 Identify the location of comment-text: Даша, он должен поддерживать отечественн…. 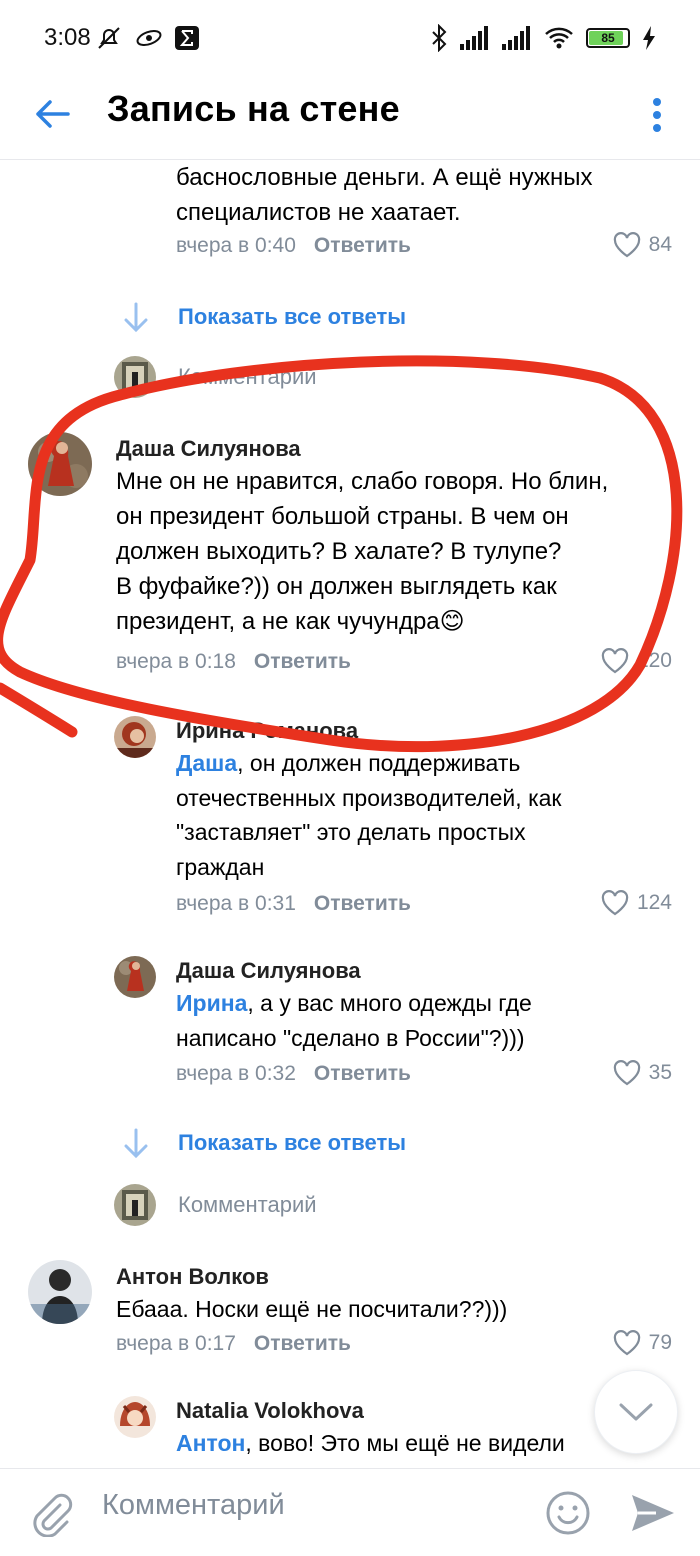
(369, 815).